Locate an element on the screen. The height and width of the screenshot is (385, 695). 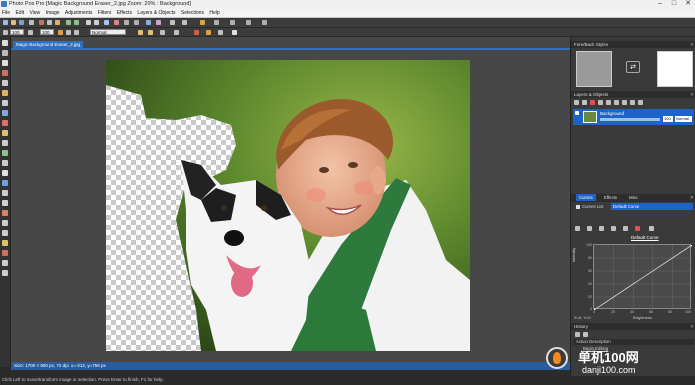
new-layer-icon is located at coordinates (576, 102).